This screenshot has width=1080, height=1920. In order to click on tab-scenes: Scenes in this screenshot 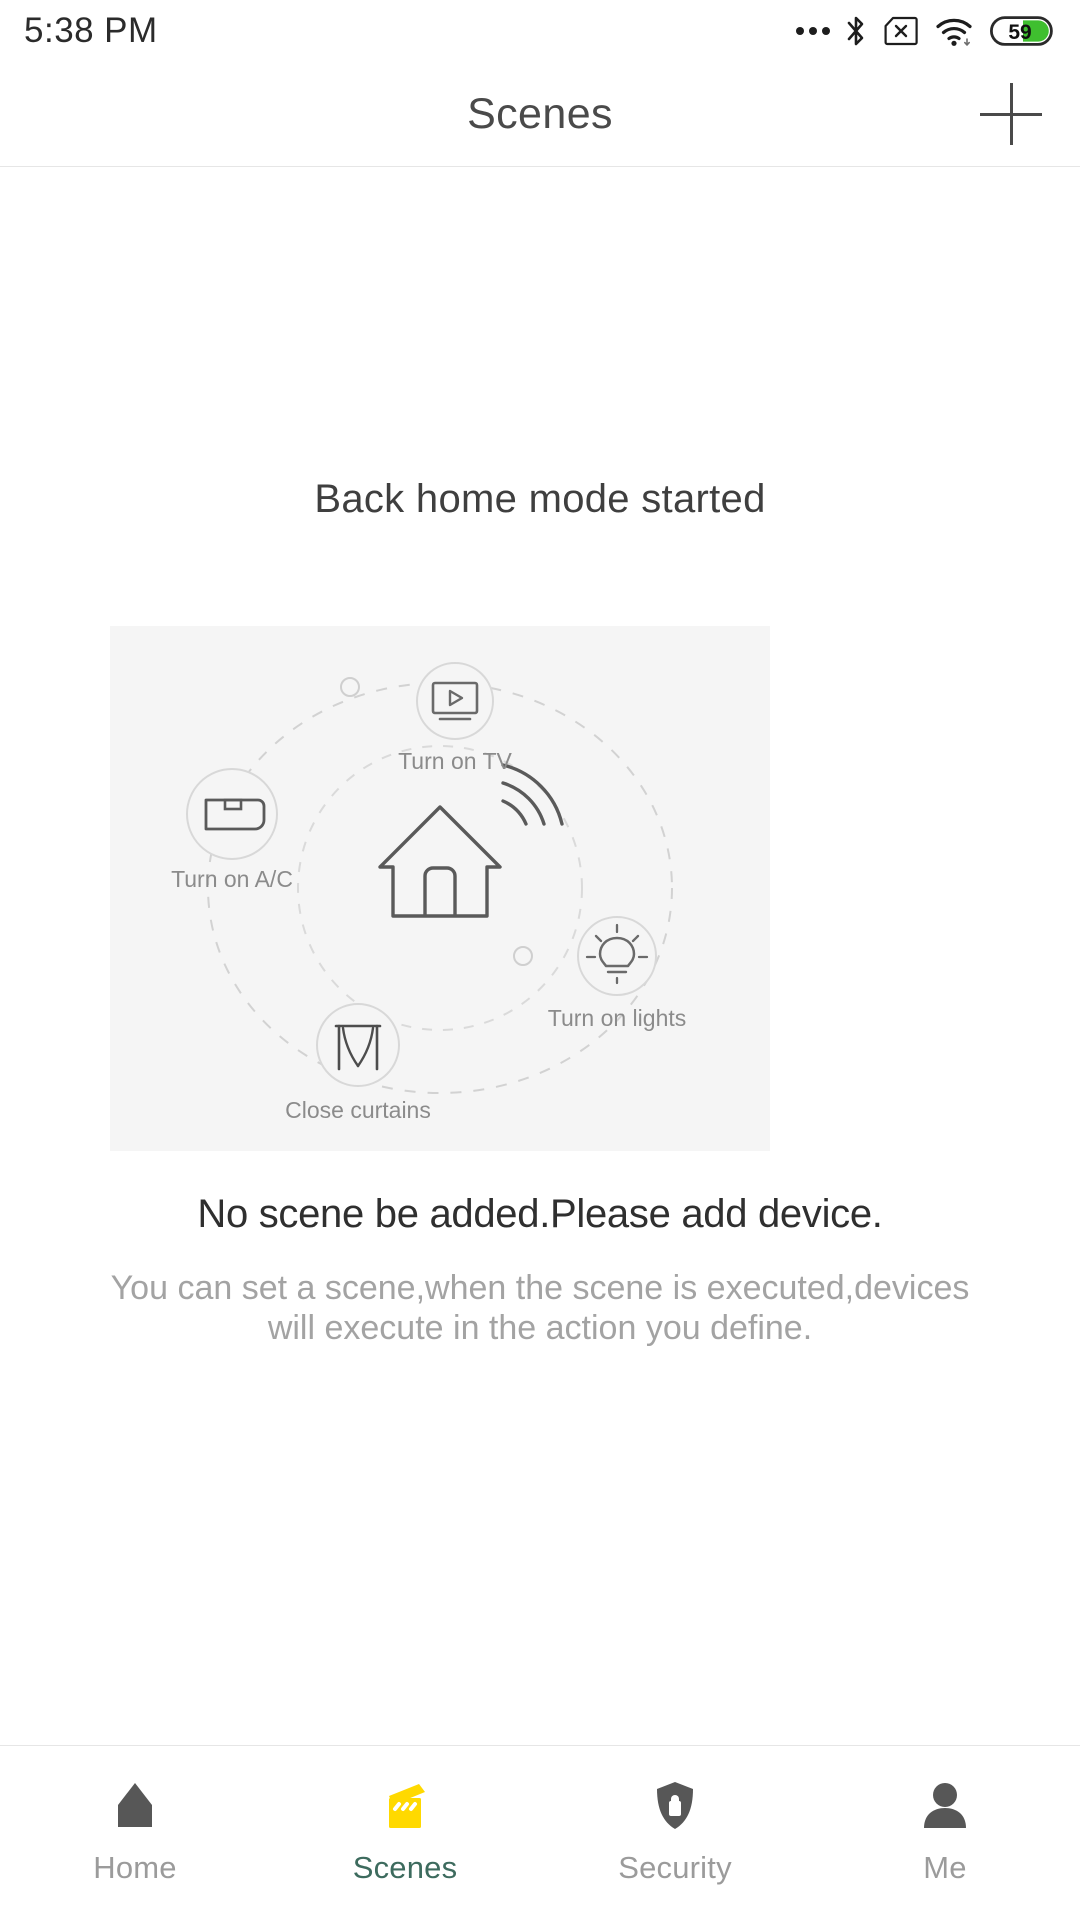, I will do `click(405, 1833)`.